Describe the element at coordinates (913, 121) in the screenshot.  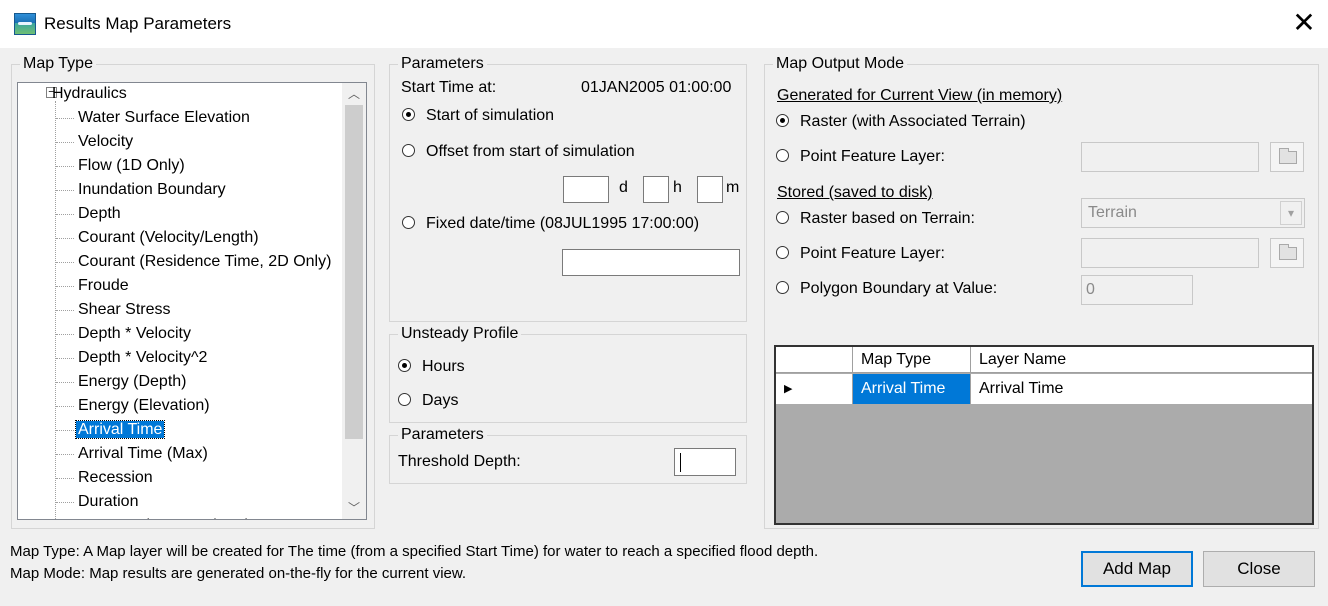
I see `label-raster-associated: Raster (with Associated Terrain)` at that location.